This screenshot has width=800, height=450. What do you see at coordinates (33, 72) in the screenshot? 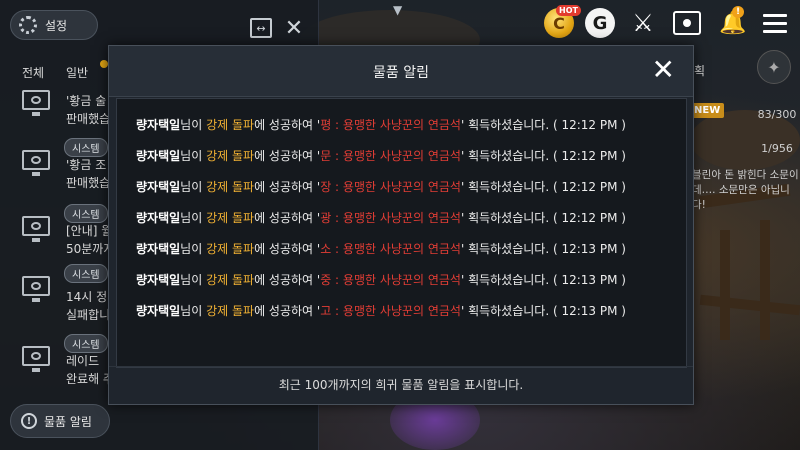
I see `tab-all: 전체` at bounding box center [33, 72].